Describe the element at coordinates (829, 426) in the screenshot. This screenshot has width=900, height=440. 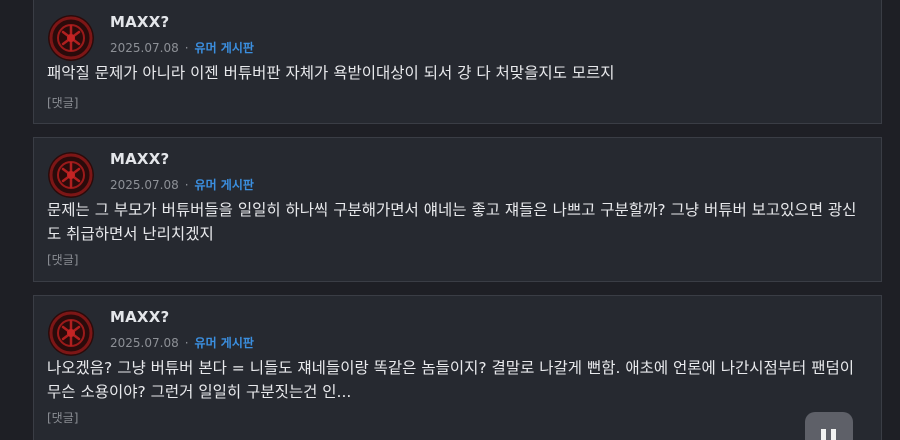
I see `pause-button` at that location.